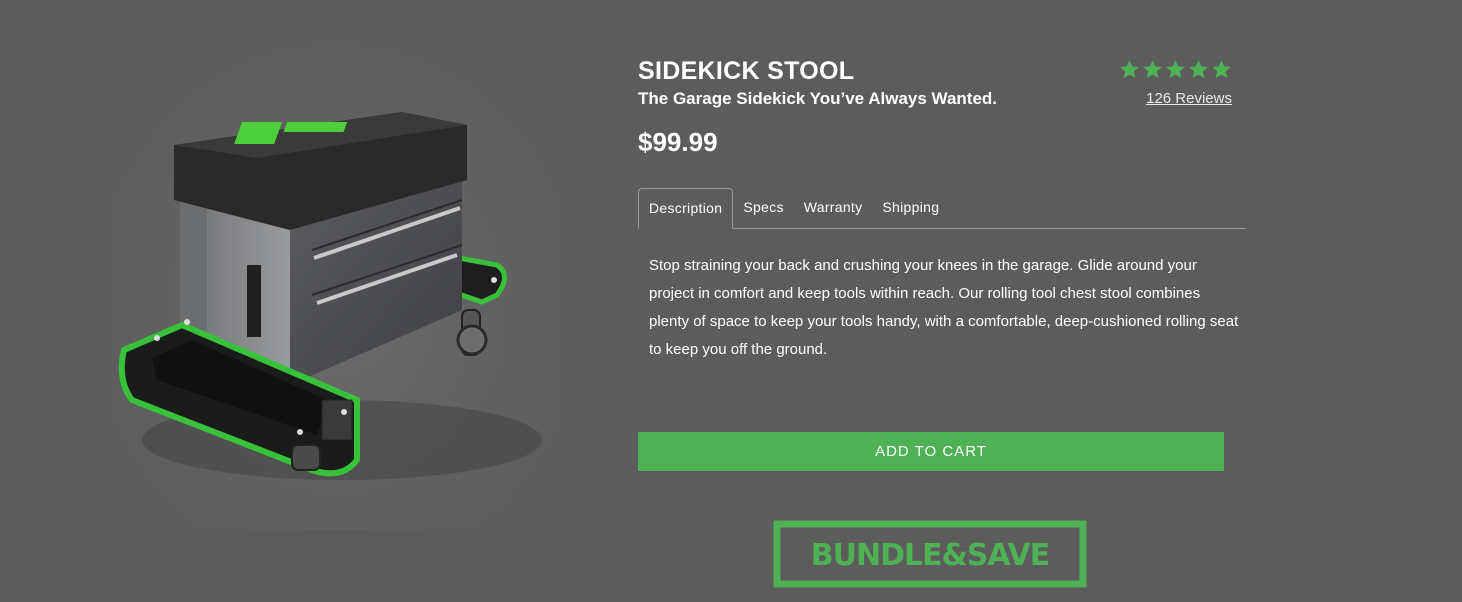  What do you see at coordinates (833, 208) in the screenshot?
I see `tab-warranty: Warranty` at bounding box center [833, 208].